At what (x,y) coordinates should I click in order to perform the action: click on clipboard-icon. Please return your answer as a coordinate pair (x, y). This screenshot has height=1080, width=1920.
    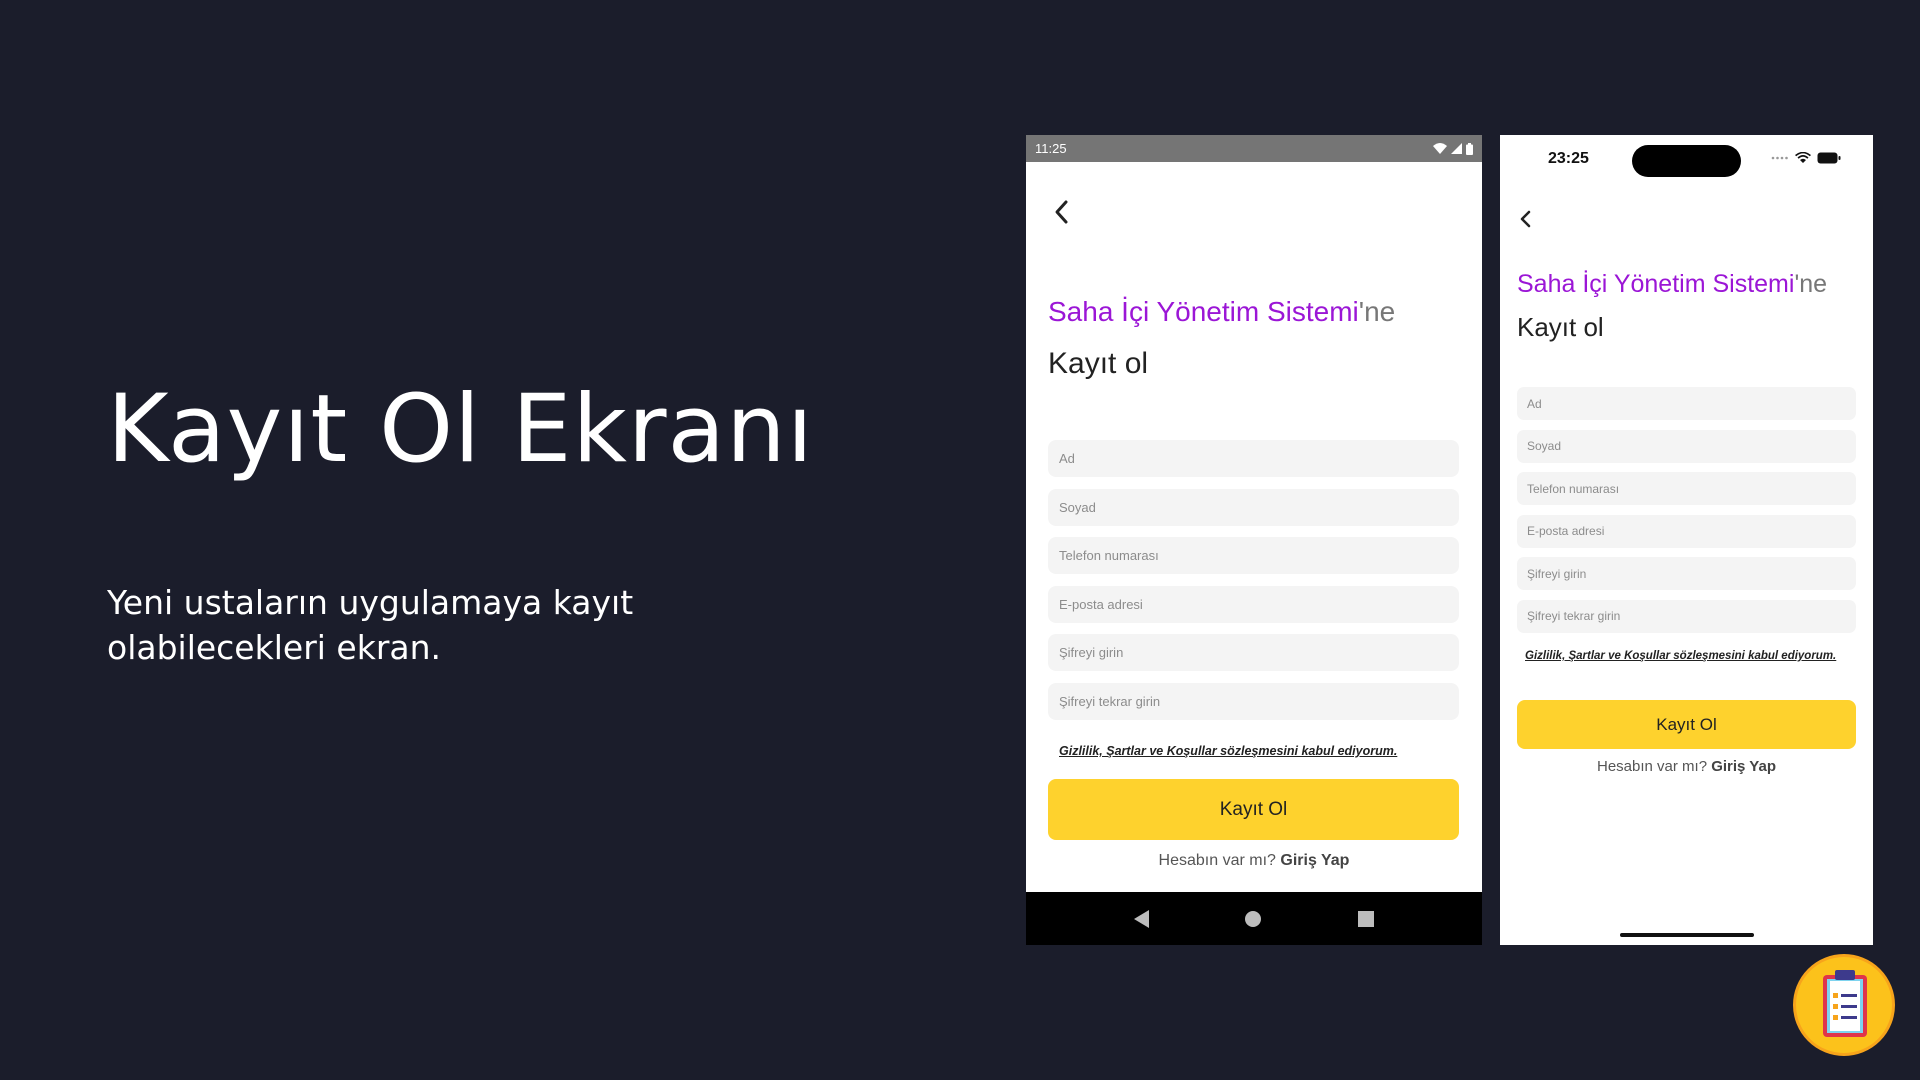
    Looking at the image, I should click on (1844, 1005).